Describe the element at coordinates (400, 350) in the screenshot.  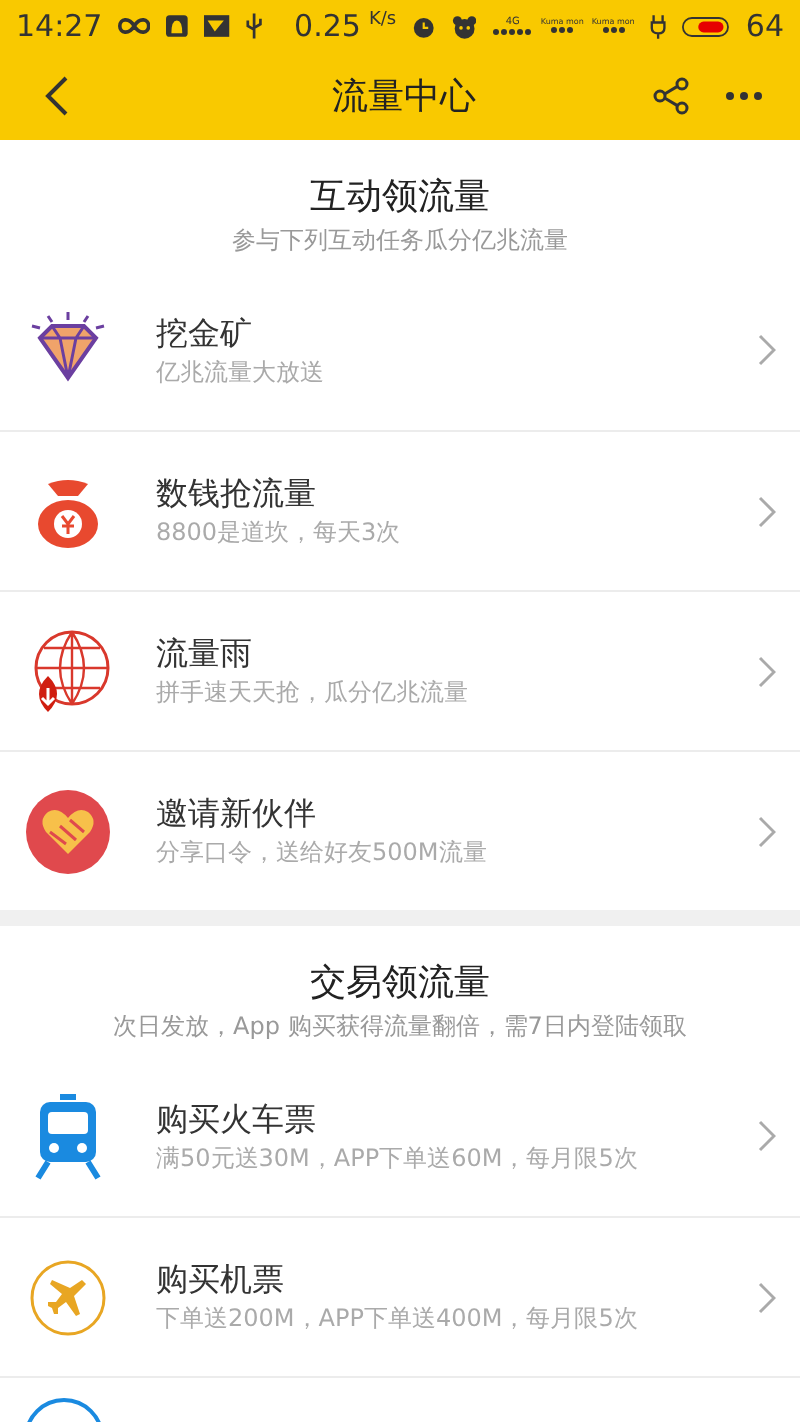
I see `list-item: 挖金矿 亿兆流量大放送` at that location.